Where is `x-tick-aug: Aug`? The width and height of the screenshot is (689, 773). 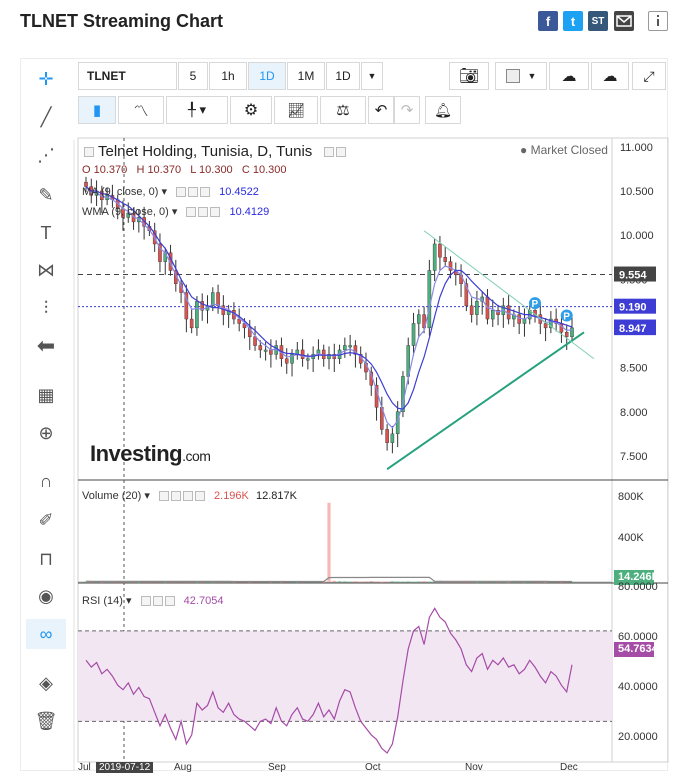 x-tick-aug: Aug is located at coordinates (183, 767).